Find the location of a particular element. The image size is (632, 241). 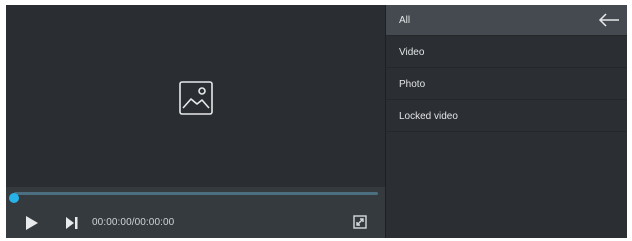

progress-knob is located at coordinates (14, 198).